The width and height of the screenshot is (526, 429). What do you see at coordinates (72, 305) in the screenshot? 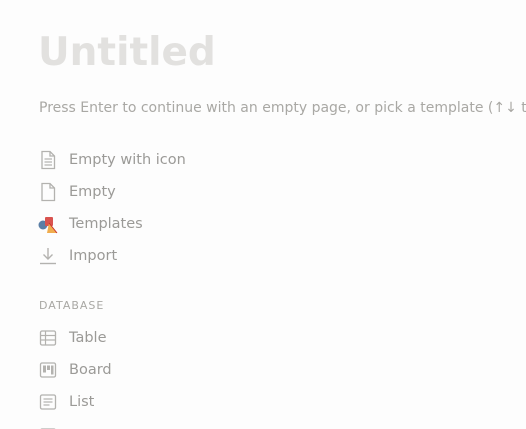
I see `database-section-title: DATABASE` at bounding box center [72, 305].